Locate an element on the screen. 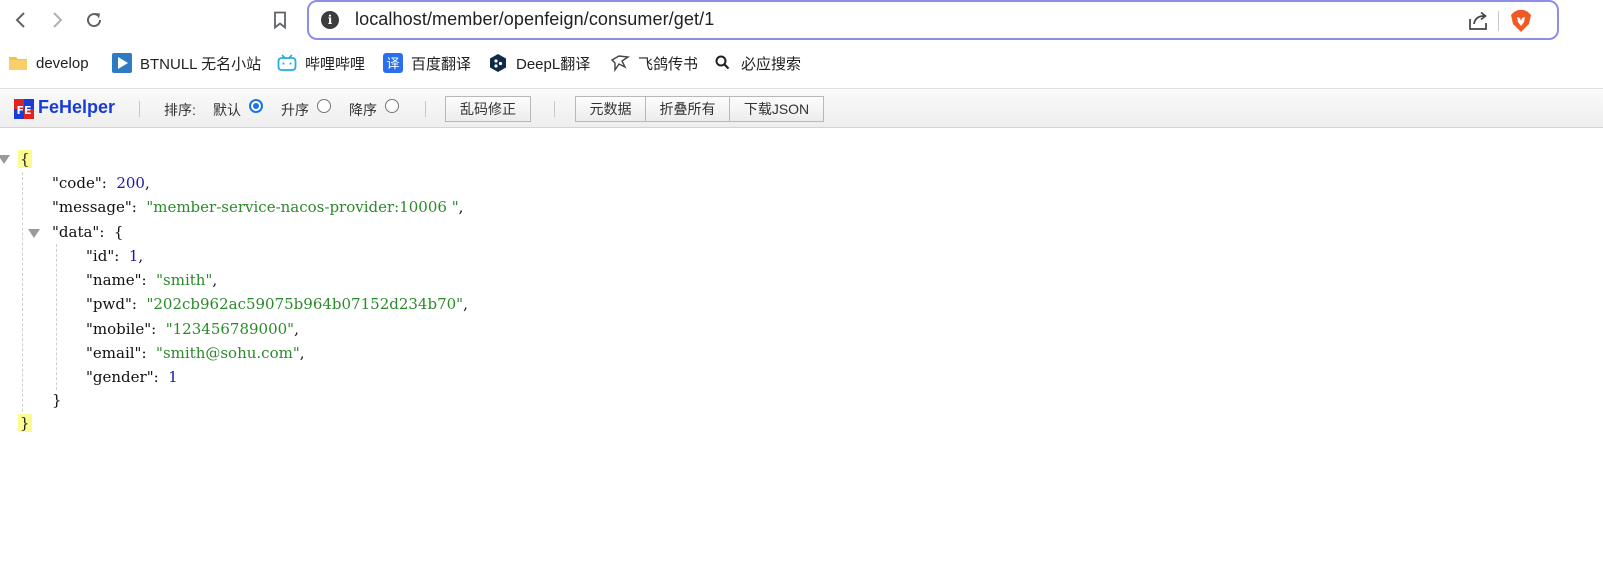 The image size is (1603, 562). bilibili-icon is located at coordinates (287, 63).